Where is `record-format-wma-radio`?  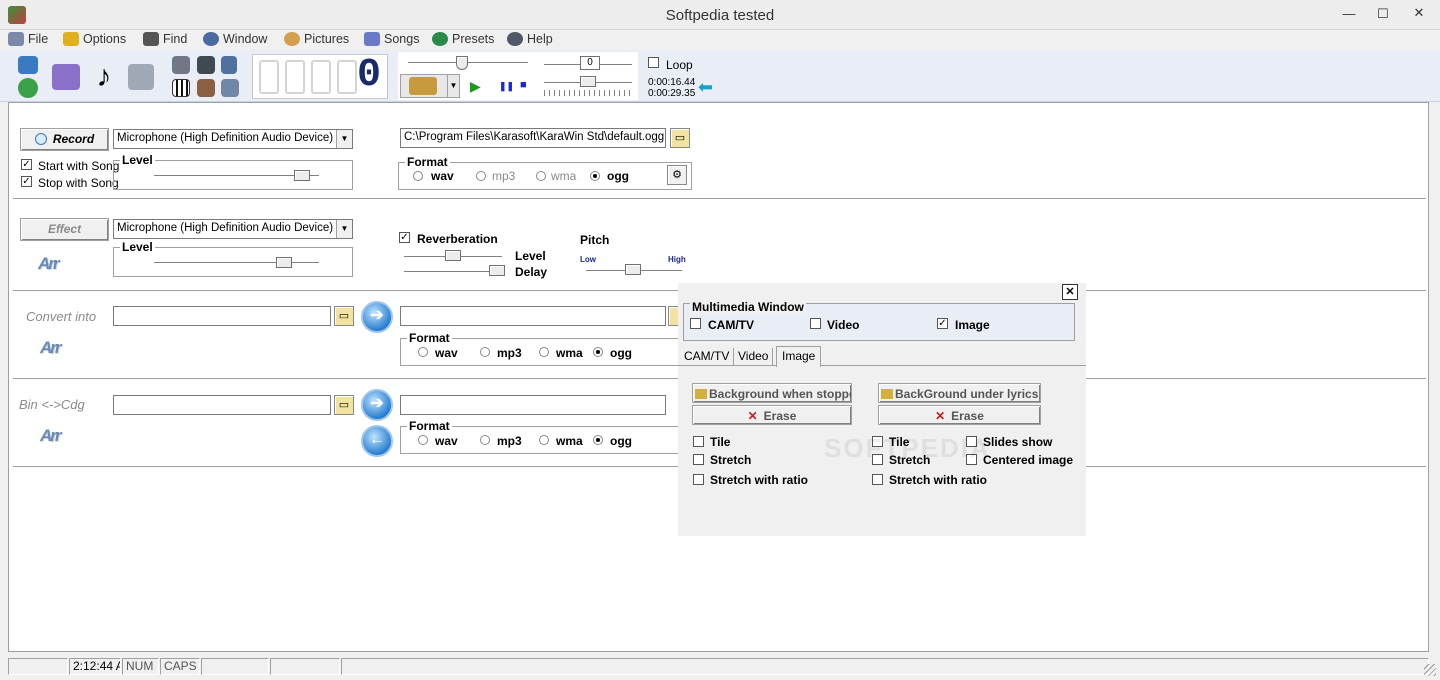 record-format-wma-radio is located at coordinates (541, 176).